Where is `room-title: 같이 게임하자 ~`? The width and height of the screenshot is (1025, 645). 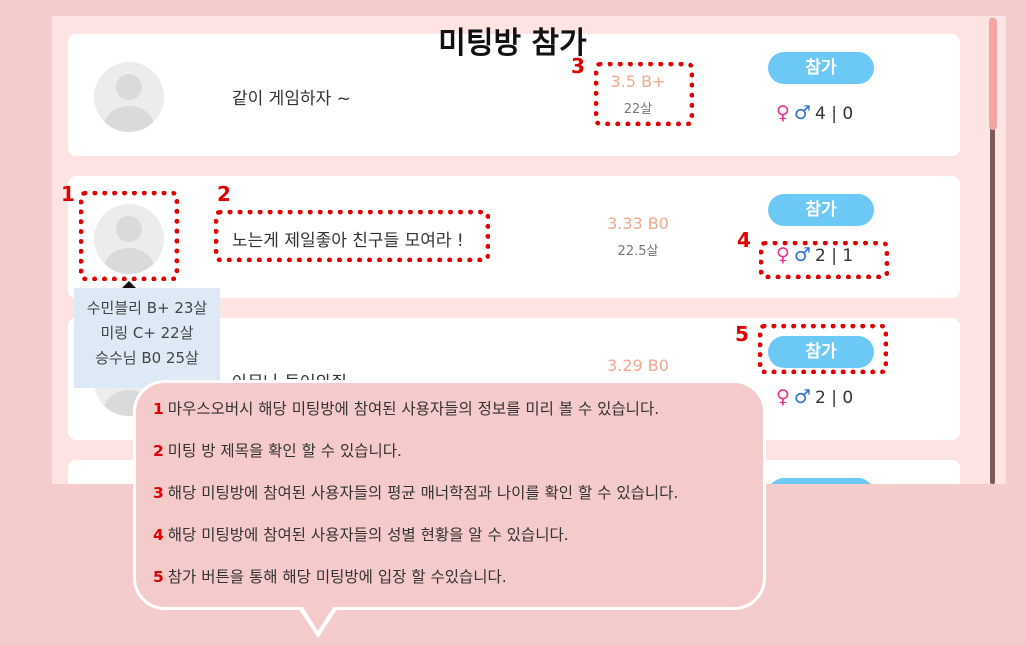
room-title: 같이 게임하자 ~ is located at coordinates (291, 99).